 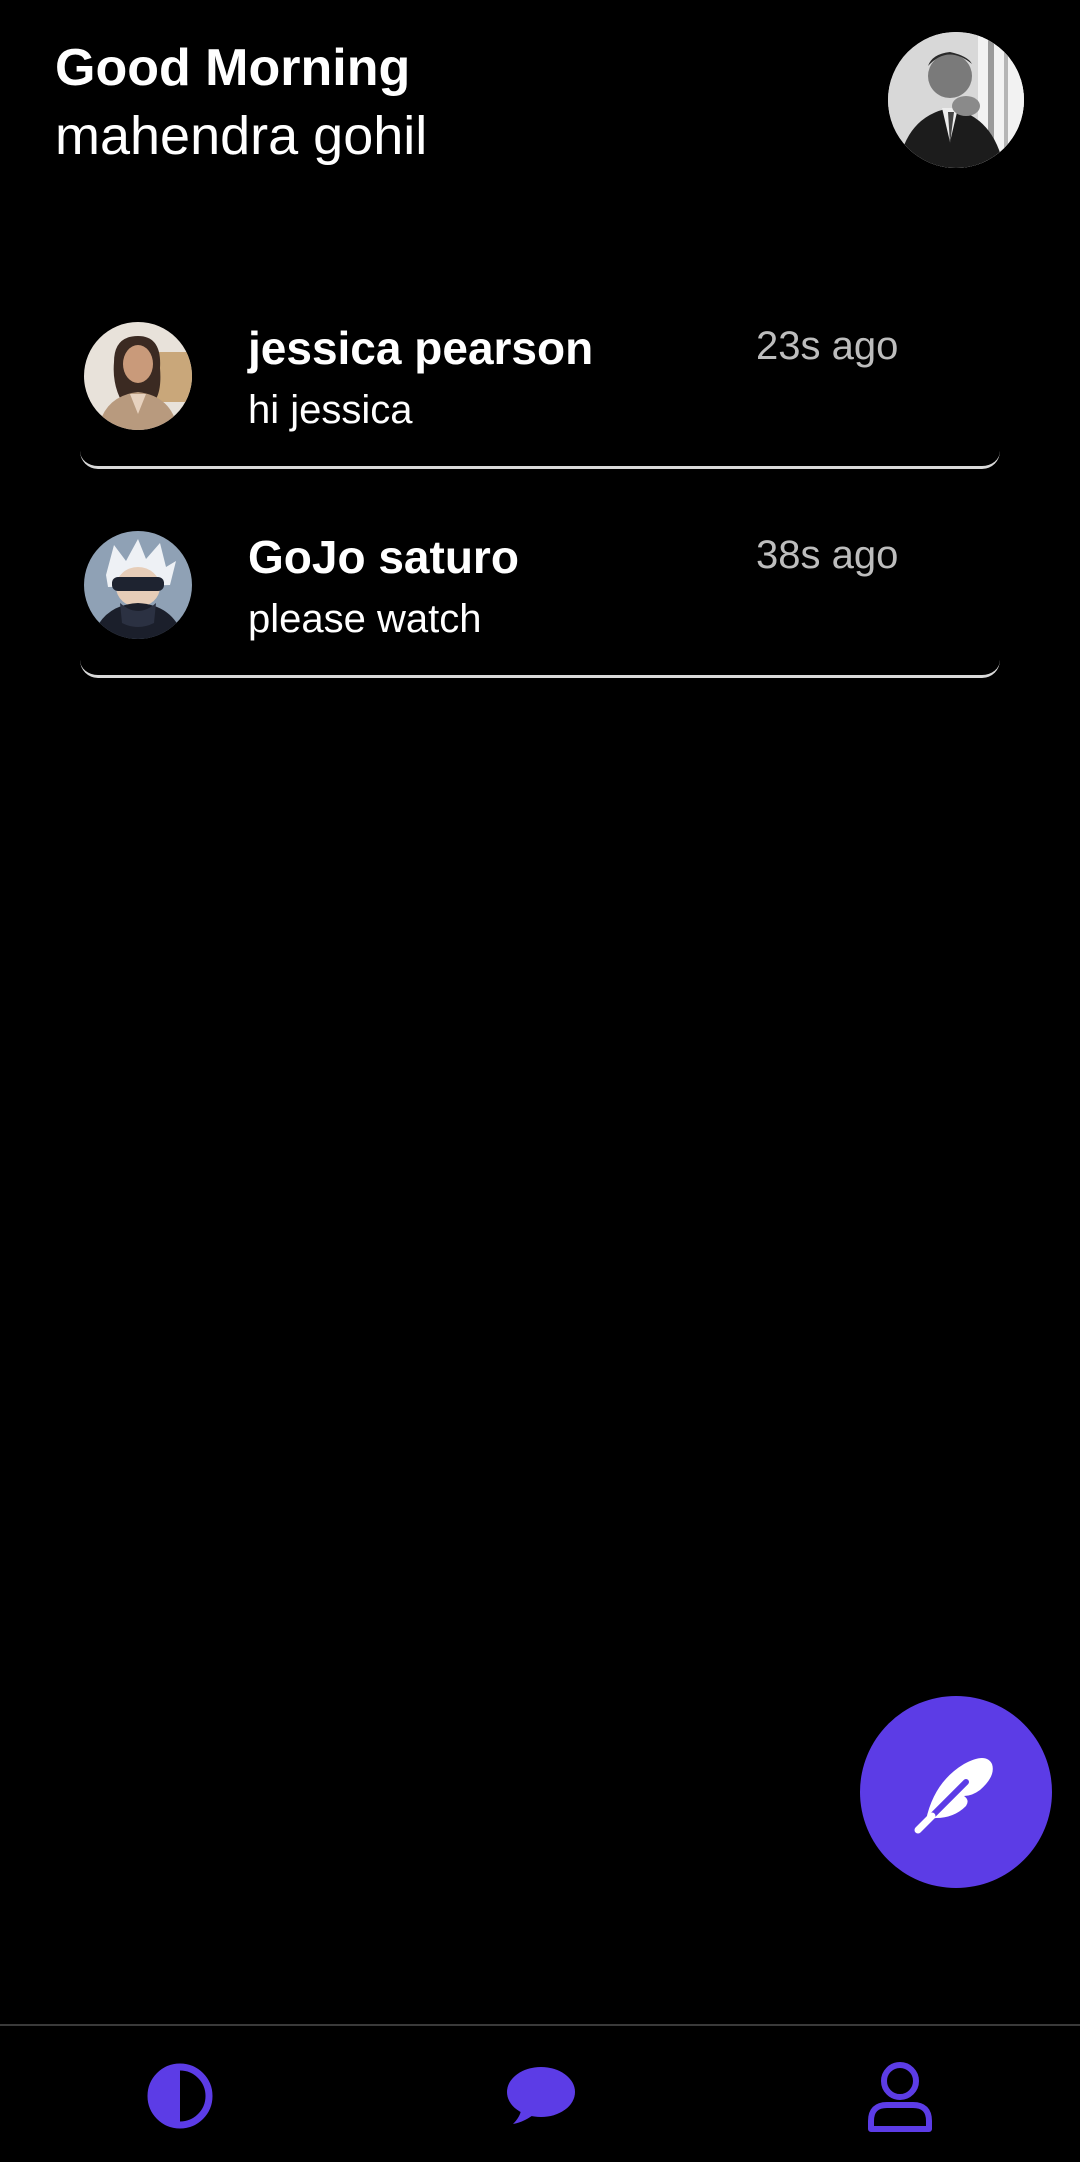 I want to click on chat-contact-name: GoJo saturo, so click(x=383, y=557).